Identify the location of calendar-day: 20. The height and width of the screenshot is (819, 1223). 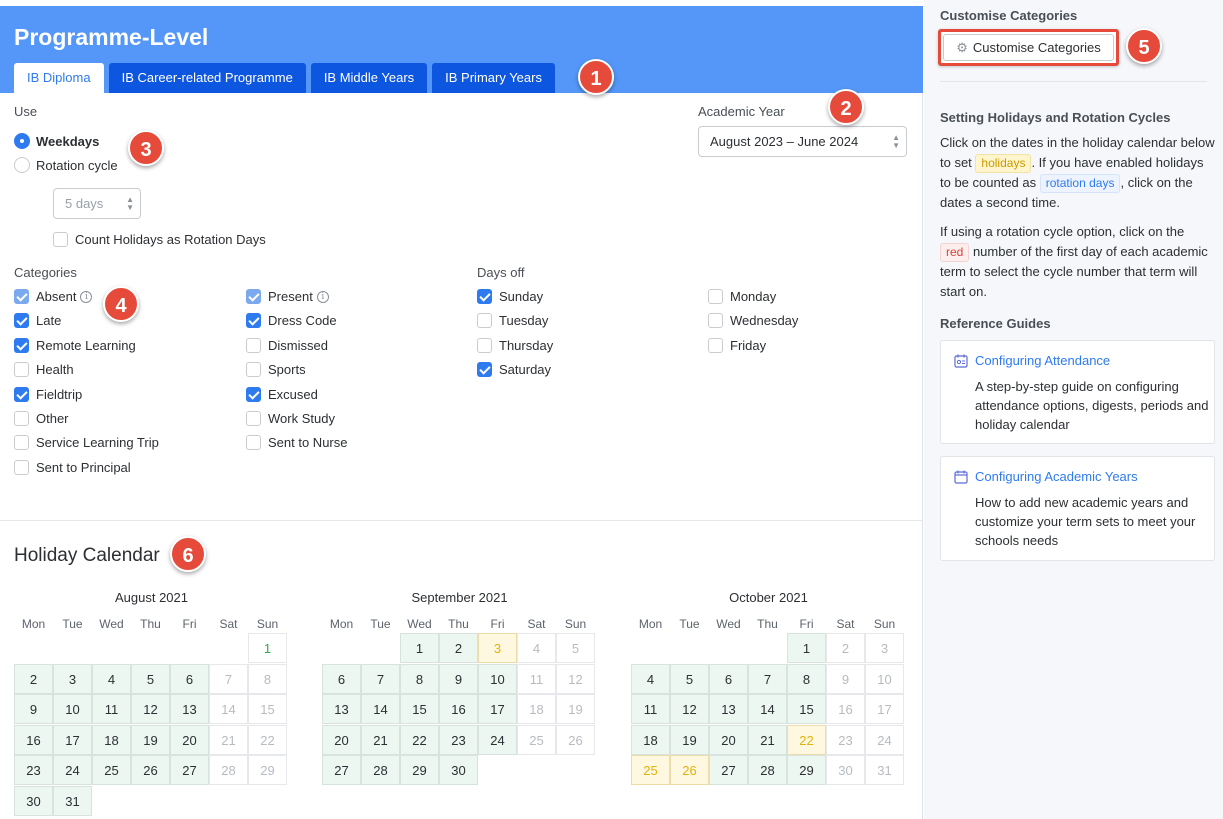
(341, 739).